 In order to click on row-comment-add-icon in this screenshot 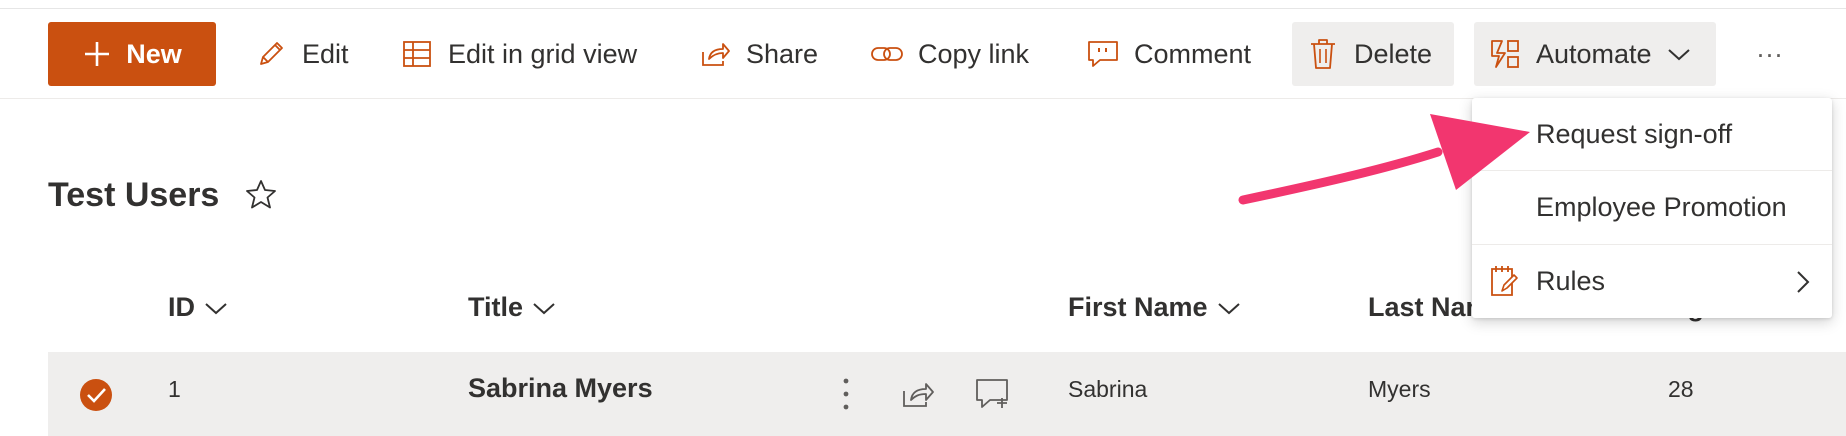, I will do `click(993, 394)`.